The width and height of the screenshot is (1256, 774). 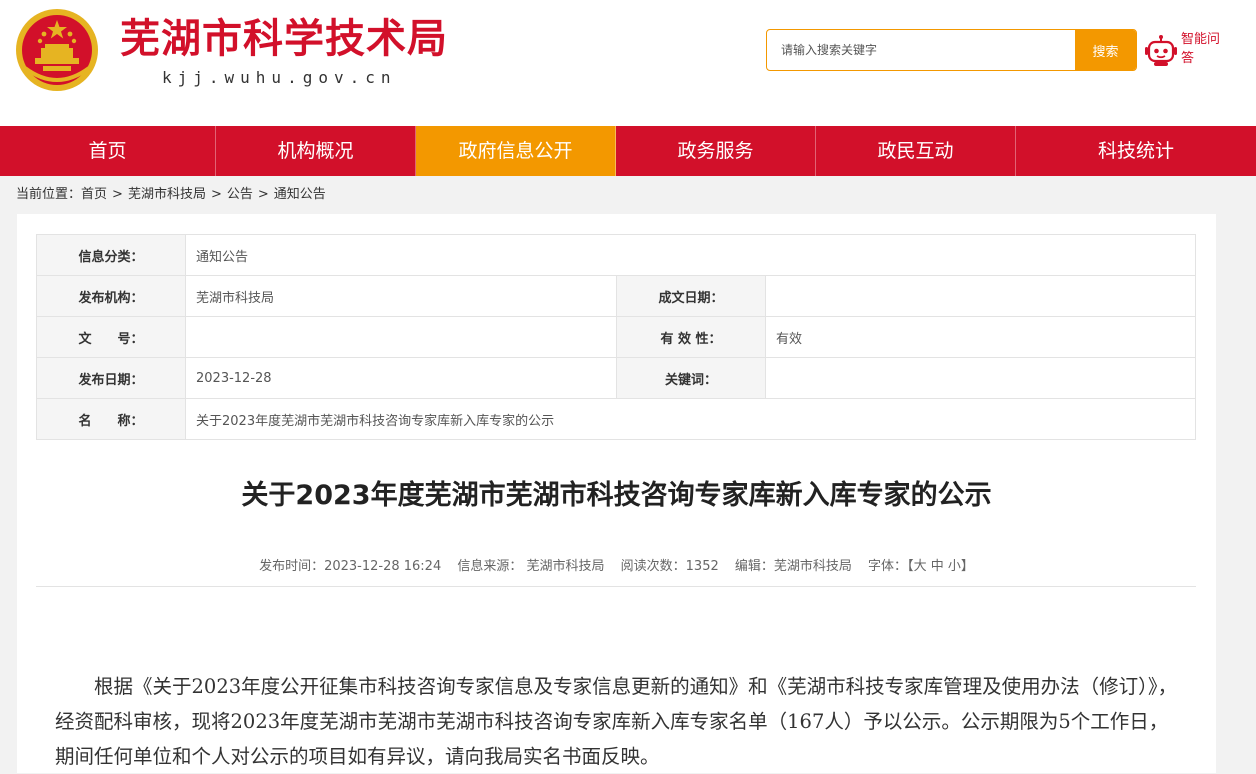 I want to click on font-size-label: 字体：, so click(x=888, y=566).